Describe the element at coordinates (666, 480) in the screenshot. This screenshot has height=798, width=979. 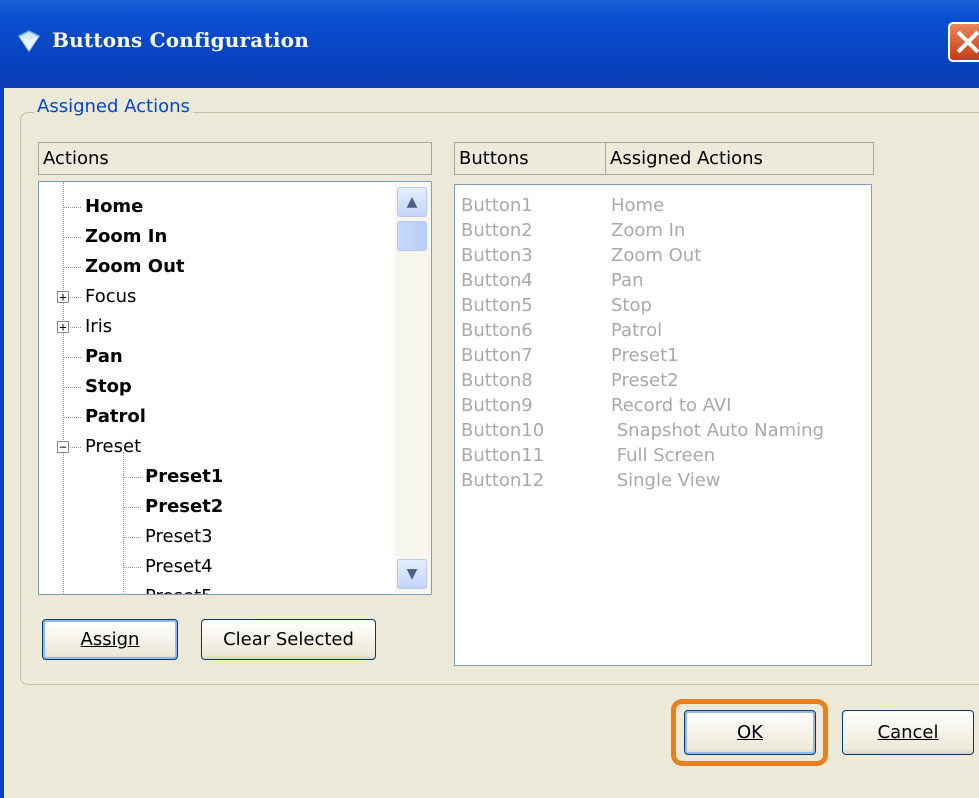
I see `assigned-row-action: Single View` at that location.